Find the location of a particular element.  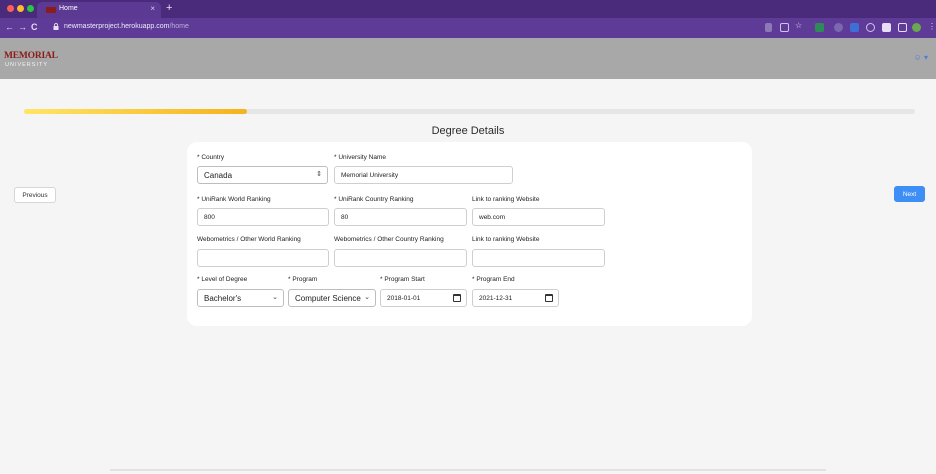

favicon-icon is located at coordinates (51, 10).